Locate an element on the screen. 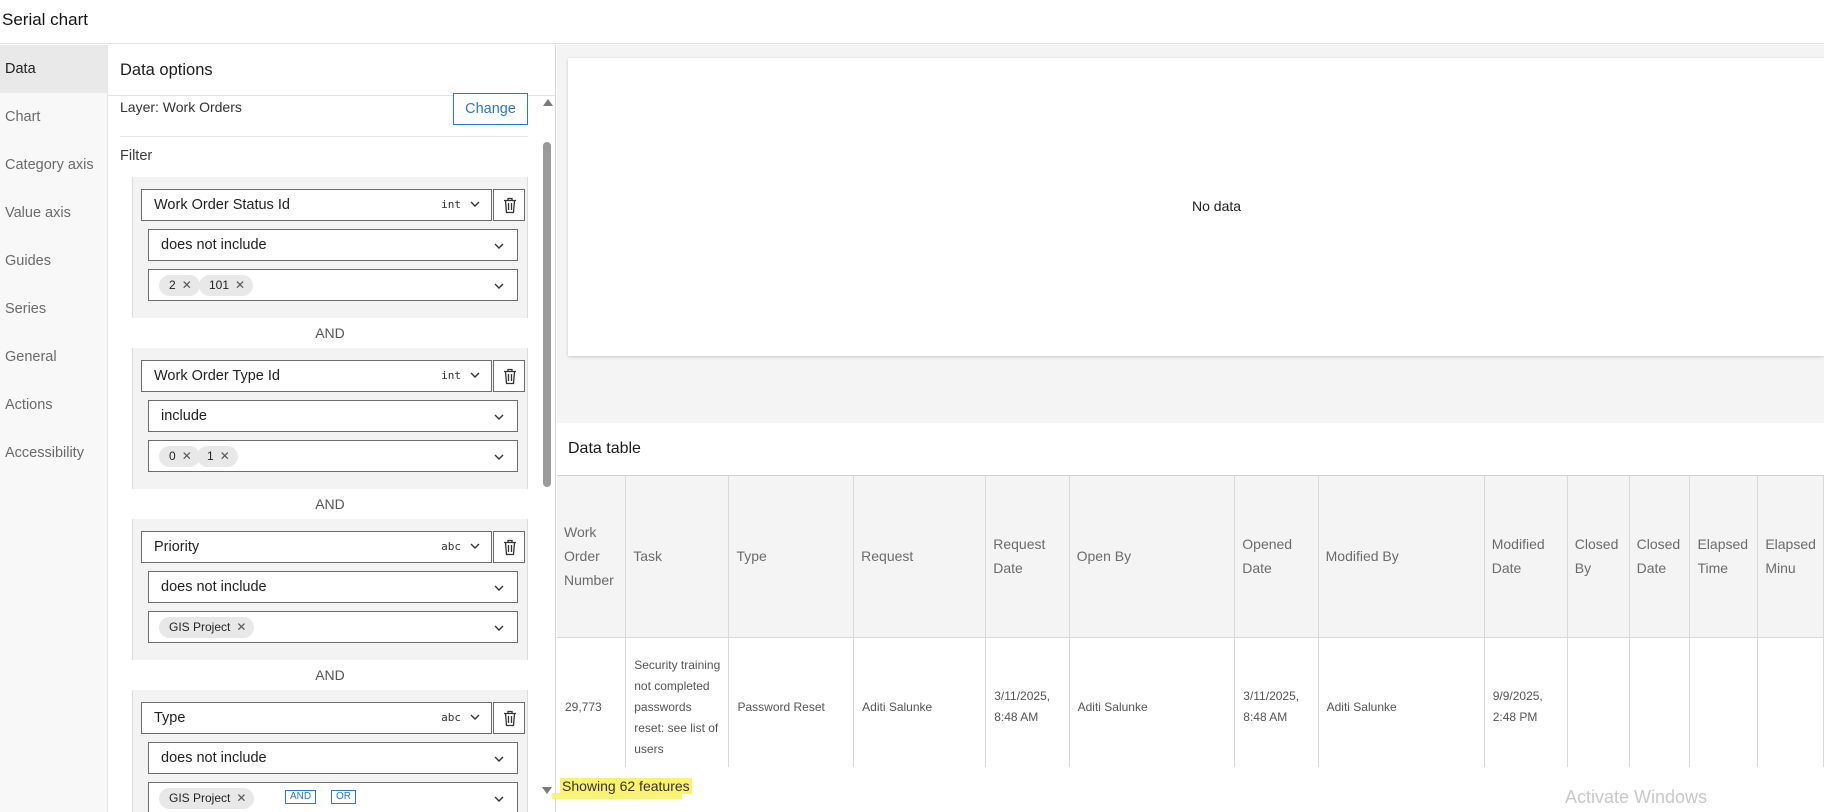  nav-item-chart: Chart is located at coordinates (53, 117).